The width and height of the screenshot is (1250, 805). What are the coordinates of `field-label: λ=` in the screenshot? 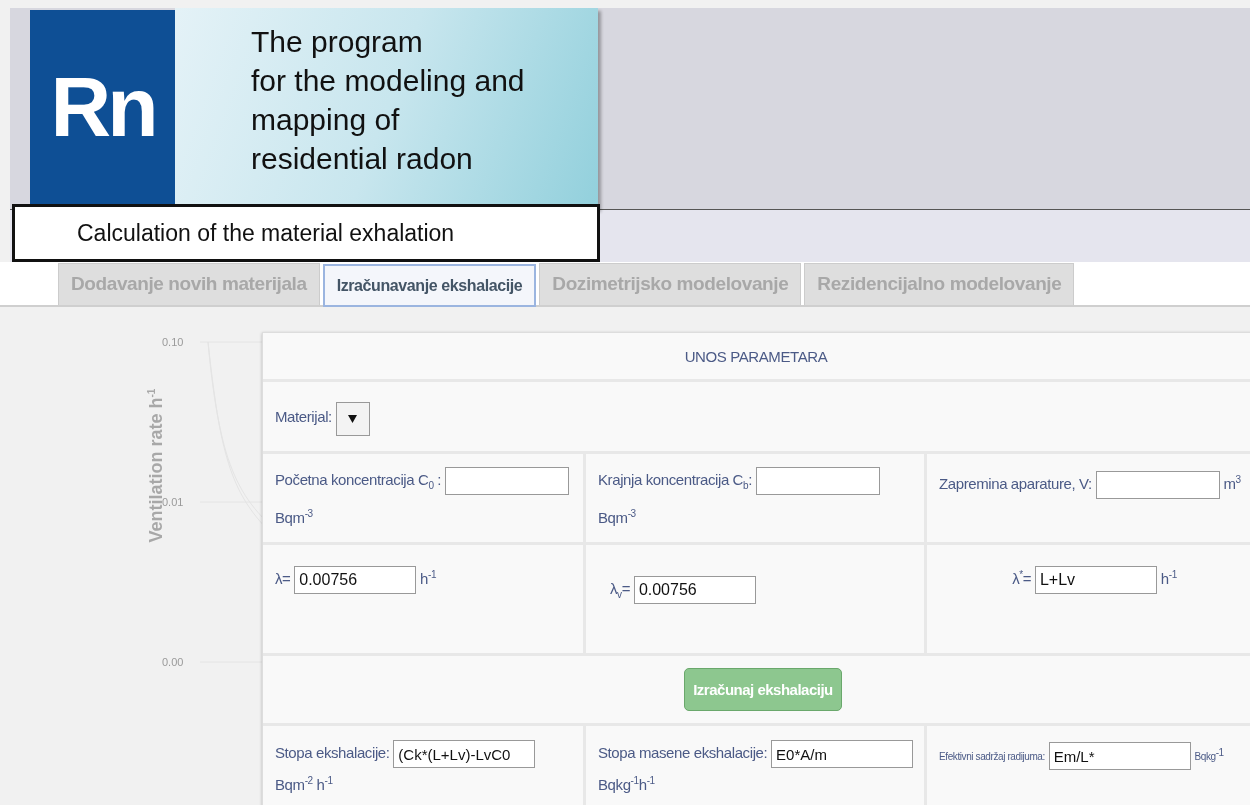 It's located at (283, 578).